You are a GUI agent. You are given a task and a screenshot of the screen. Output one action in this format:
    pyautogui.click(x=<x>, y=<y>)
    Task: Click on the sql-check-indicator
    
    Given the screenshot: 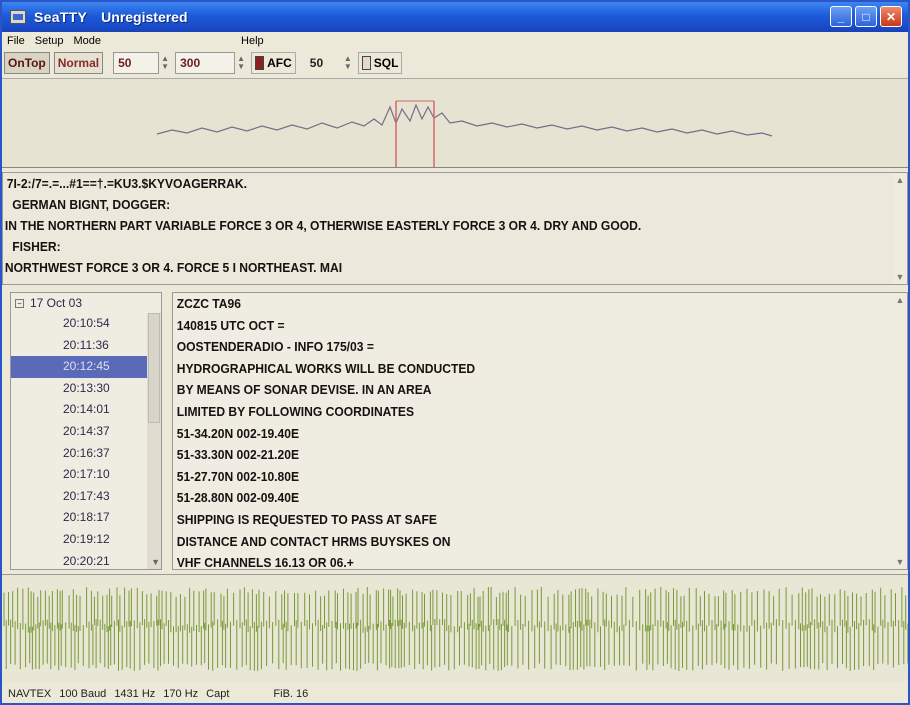 What is the action you would take?
    pyautogui.click(x=366, y=63)
    